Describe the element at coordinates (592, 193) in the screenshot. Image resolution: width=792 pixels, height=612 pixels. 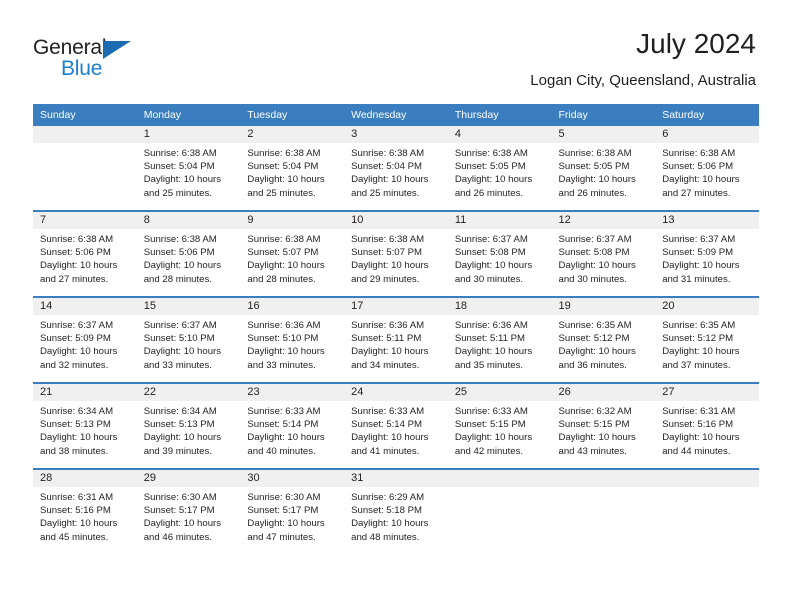
I see `daylight-text-line2: and 26 minutes.` at that location.